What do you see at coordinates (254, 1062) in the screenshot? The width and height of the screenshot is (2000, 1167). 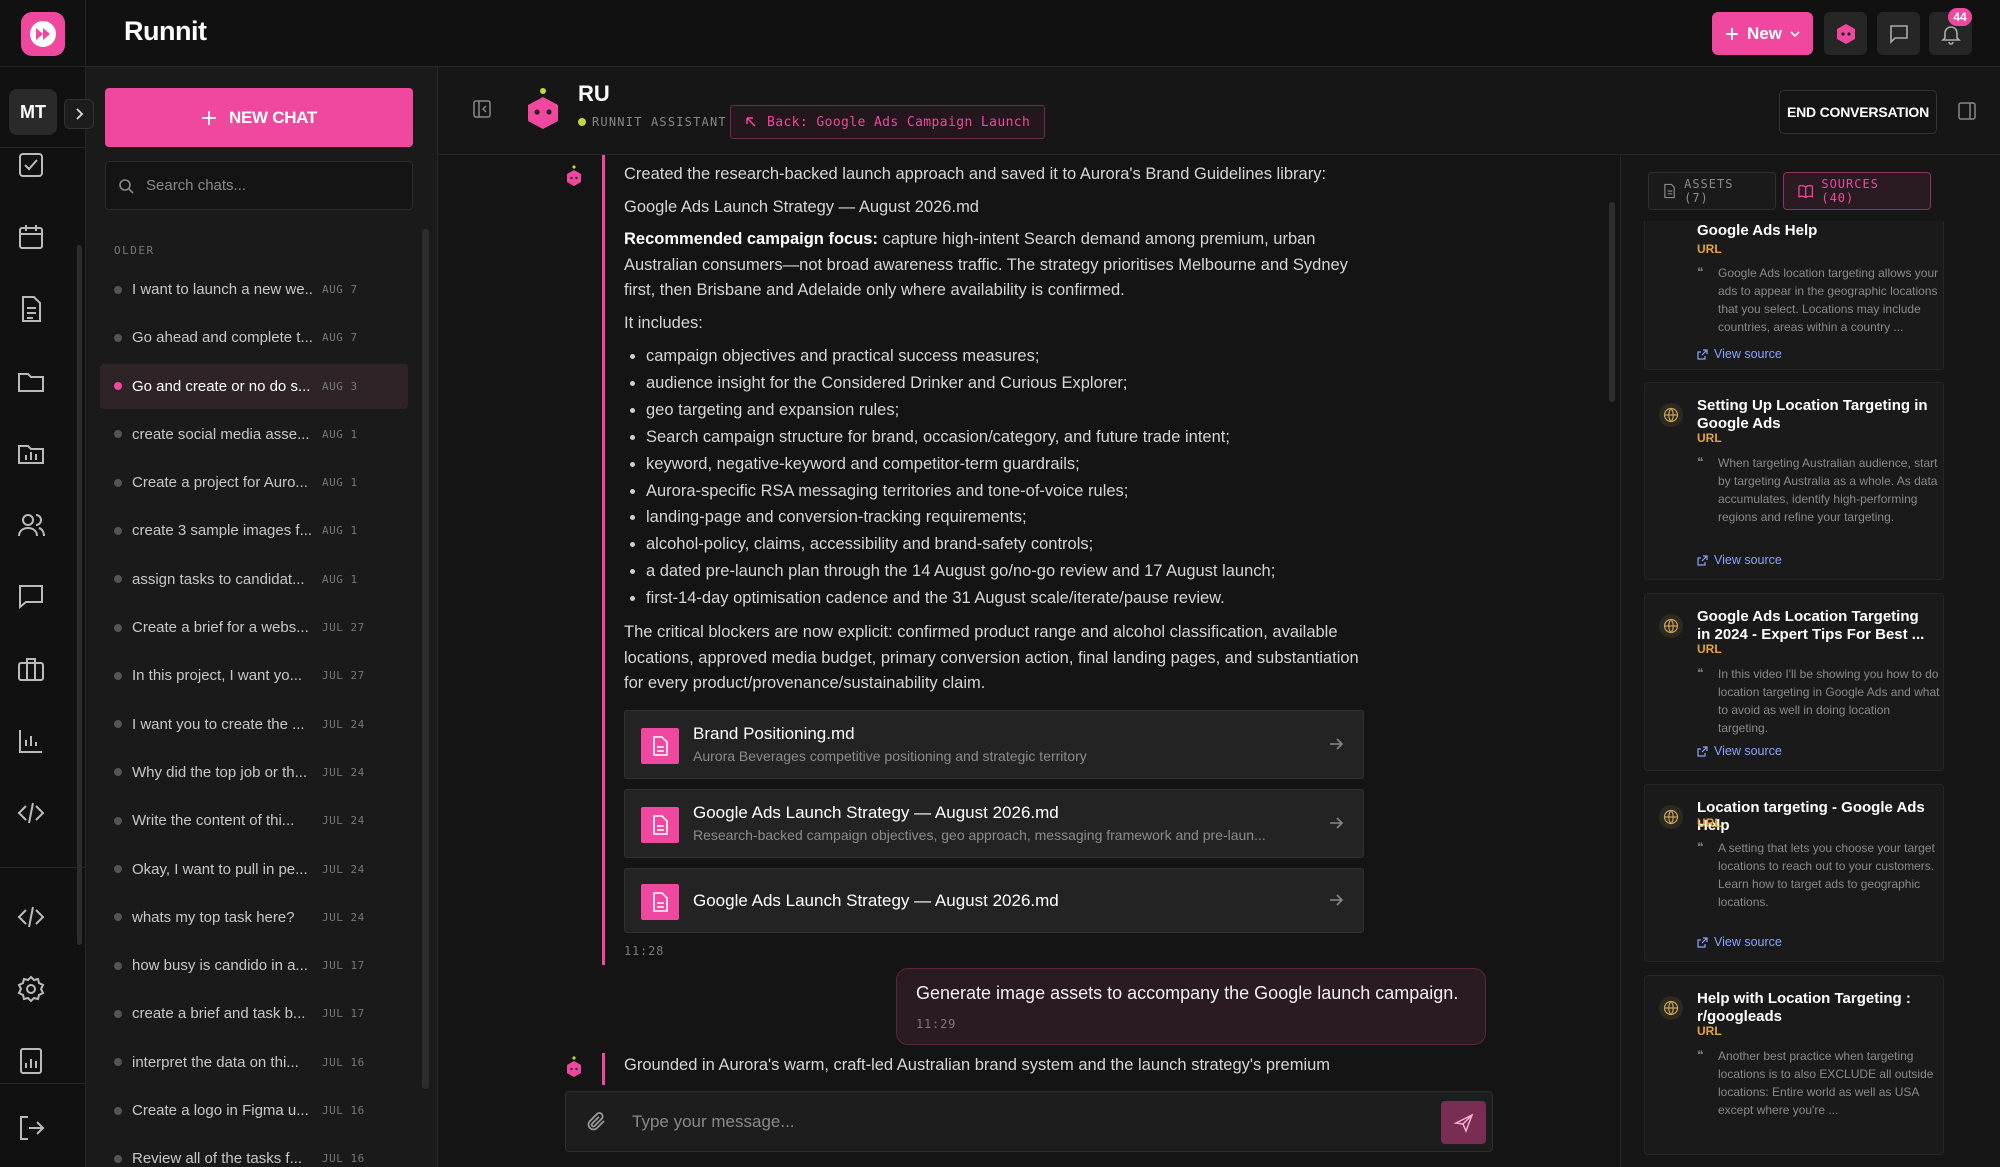 I see `chat-list-item: interpret the data on thi... JUL 16` at bounding box center [254, 1062].